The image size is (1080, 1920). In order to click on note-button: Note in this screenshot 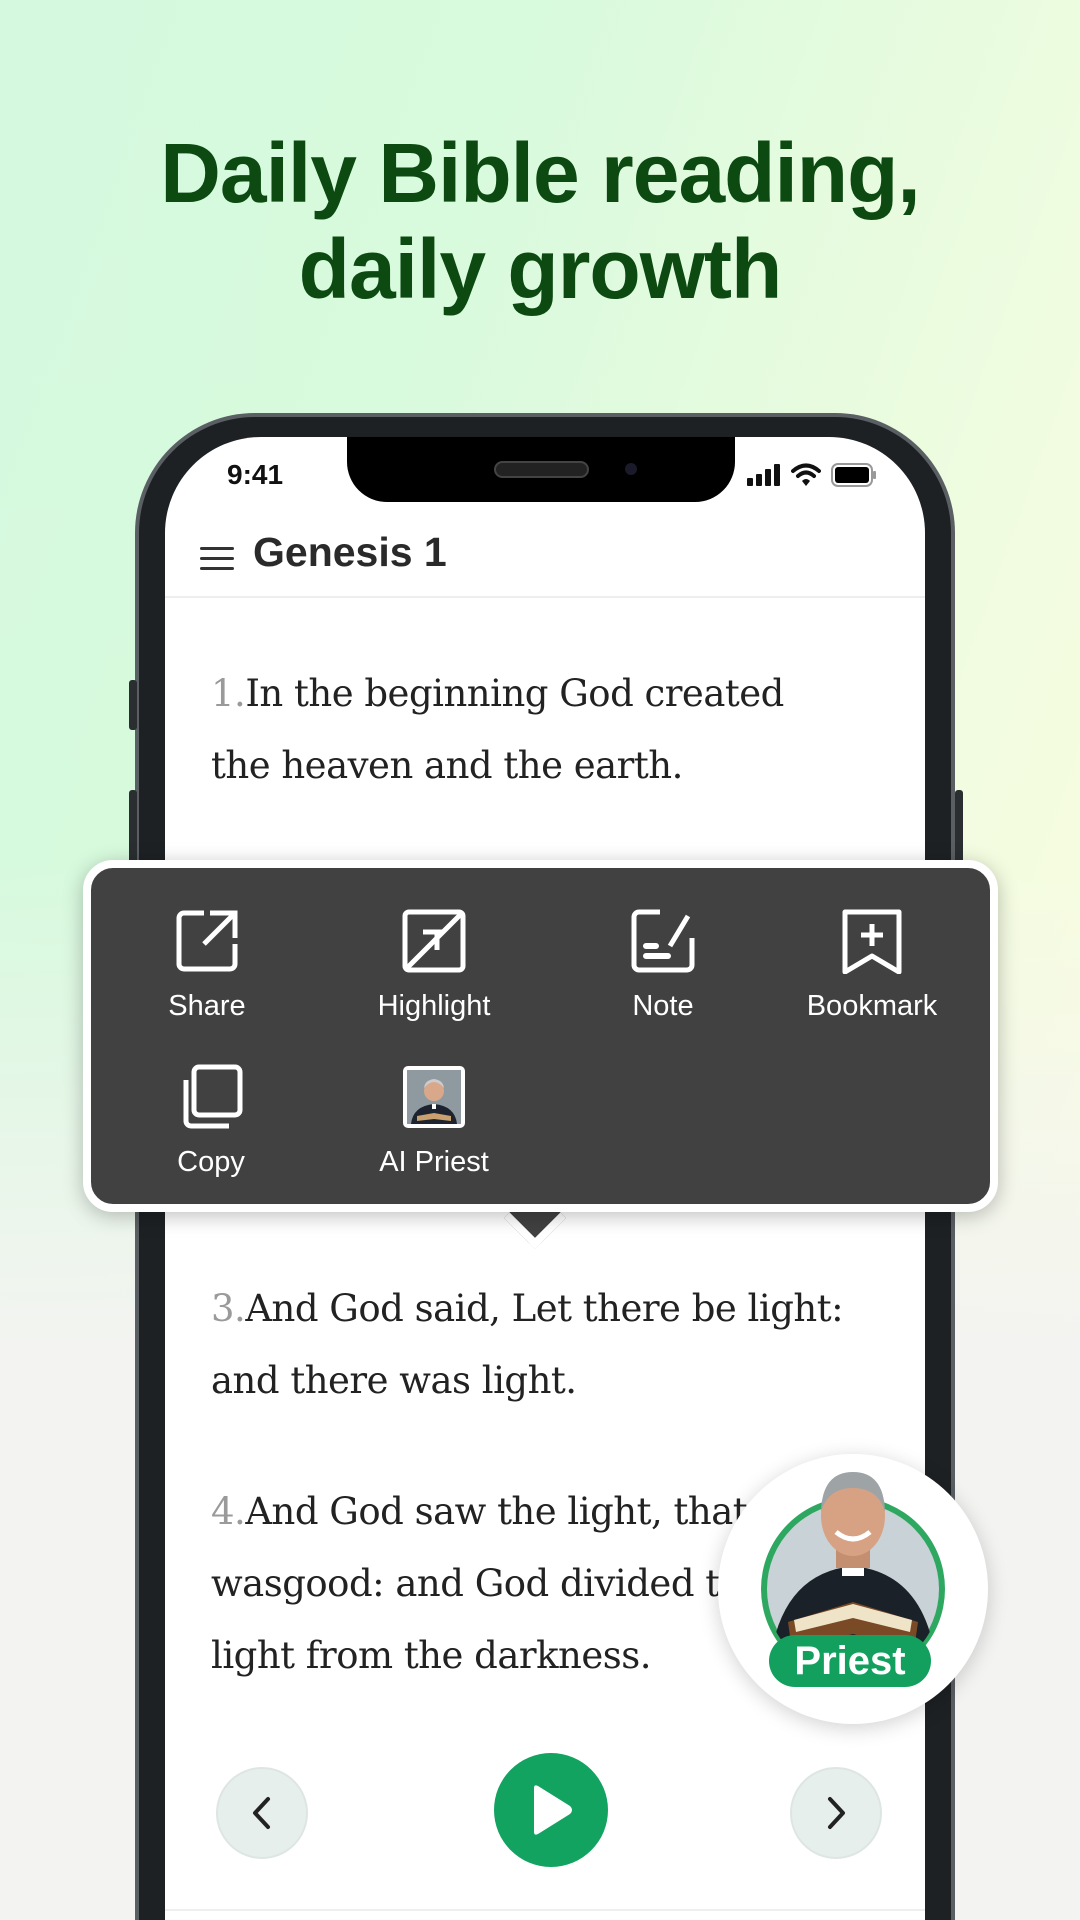, I will do `click(663, 965)`.